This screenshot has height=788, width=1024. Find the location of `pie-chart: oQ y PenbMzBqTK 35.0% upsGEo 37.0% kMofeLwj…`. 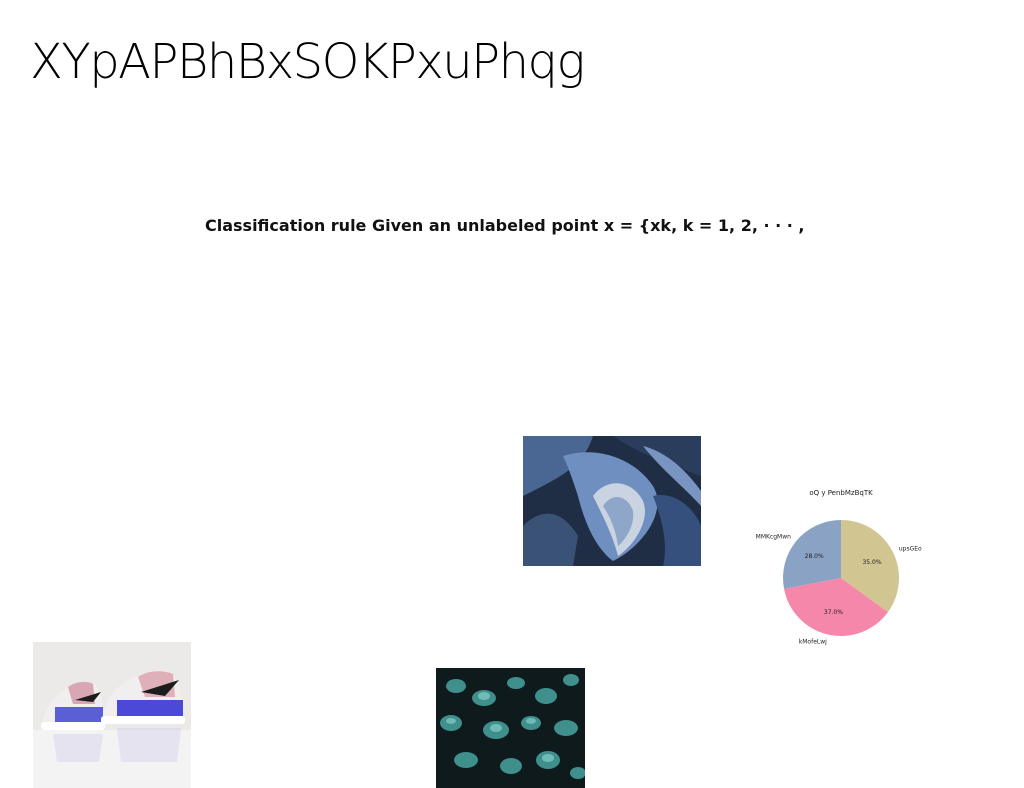

pie-chart: oQ y PenbMzBqTK 35.0% upsGEo 37.0% kMofeLwj… is located at coordinates (842, 583).